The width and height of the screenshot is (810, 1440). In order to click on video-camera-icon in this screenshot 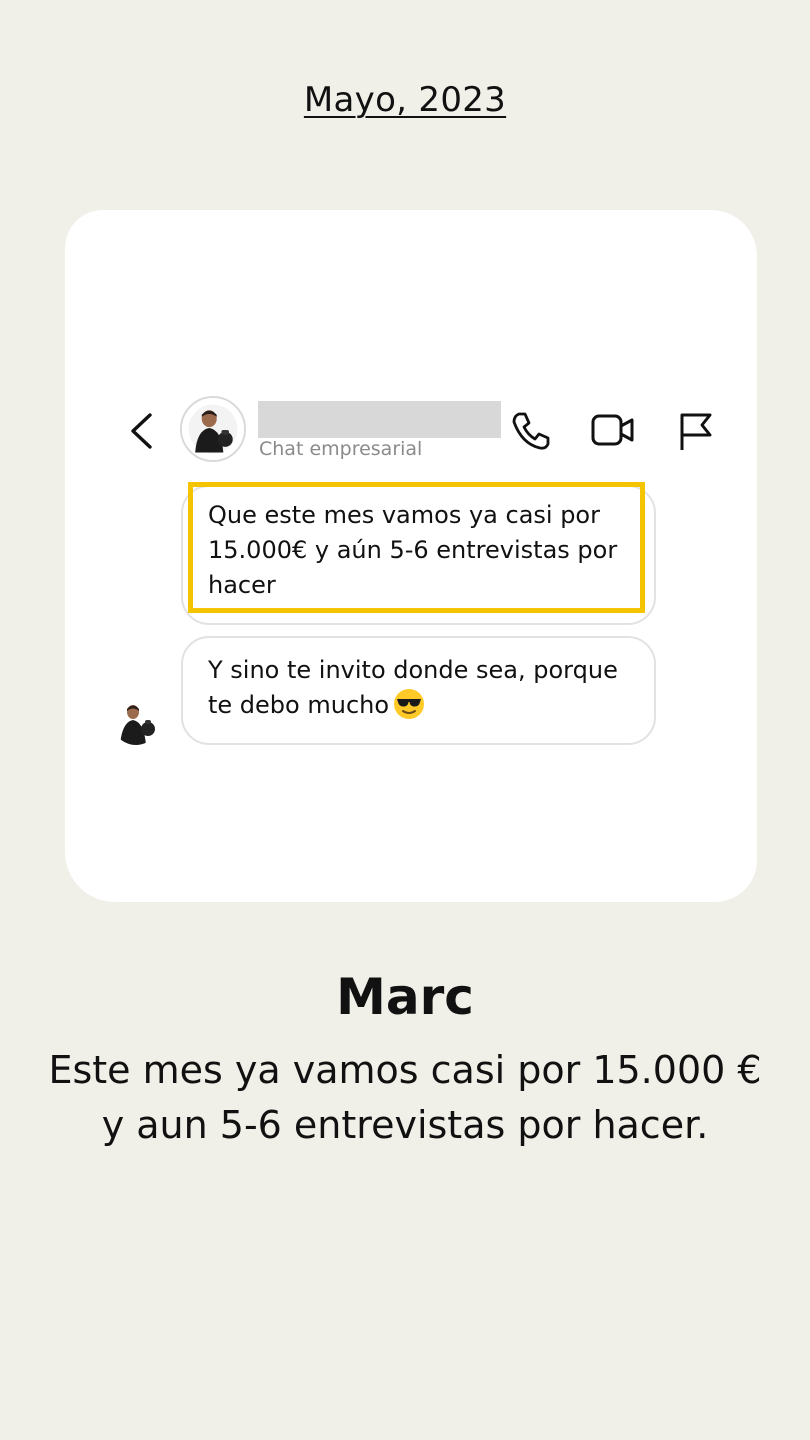, I will do `click(613, 430)`.